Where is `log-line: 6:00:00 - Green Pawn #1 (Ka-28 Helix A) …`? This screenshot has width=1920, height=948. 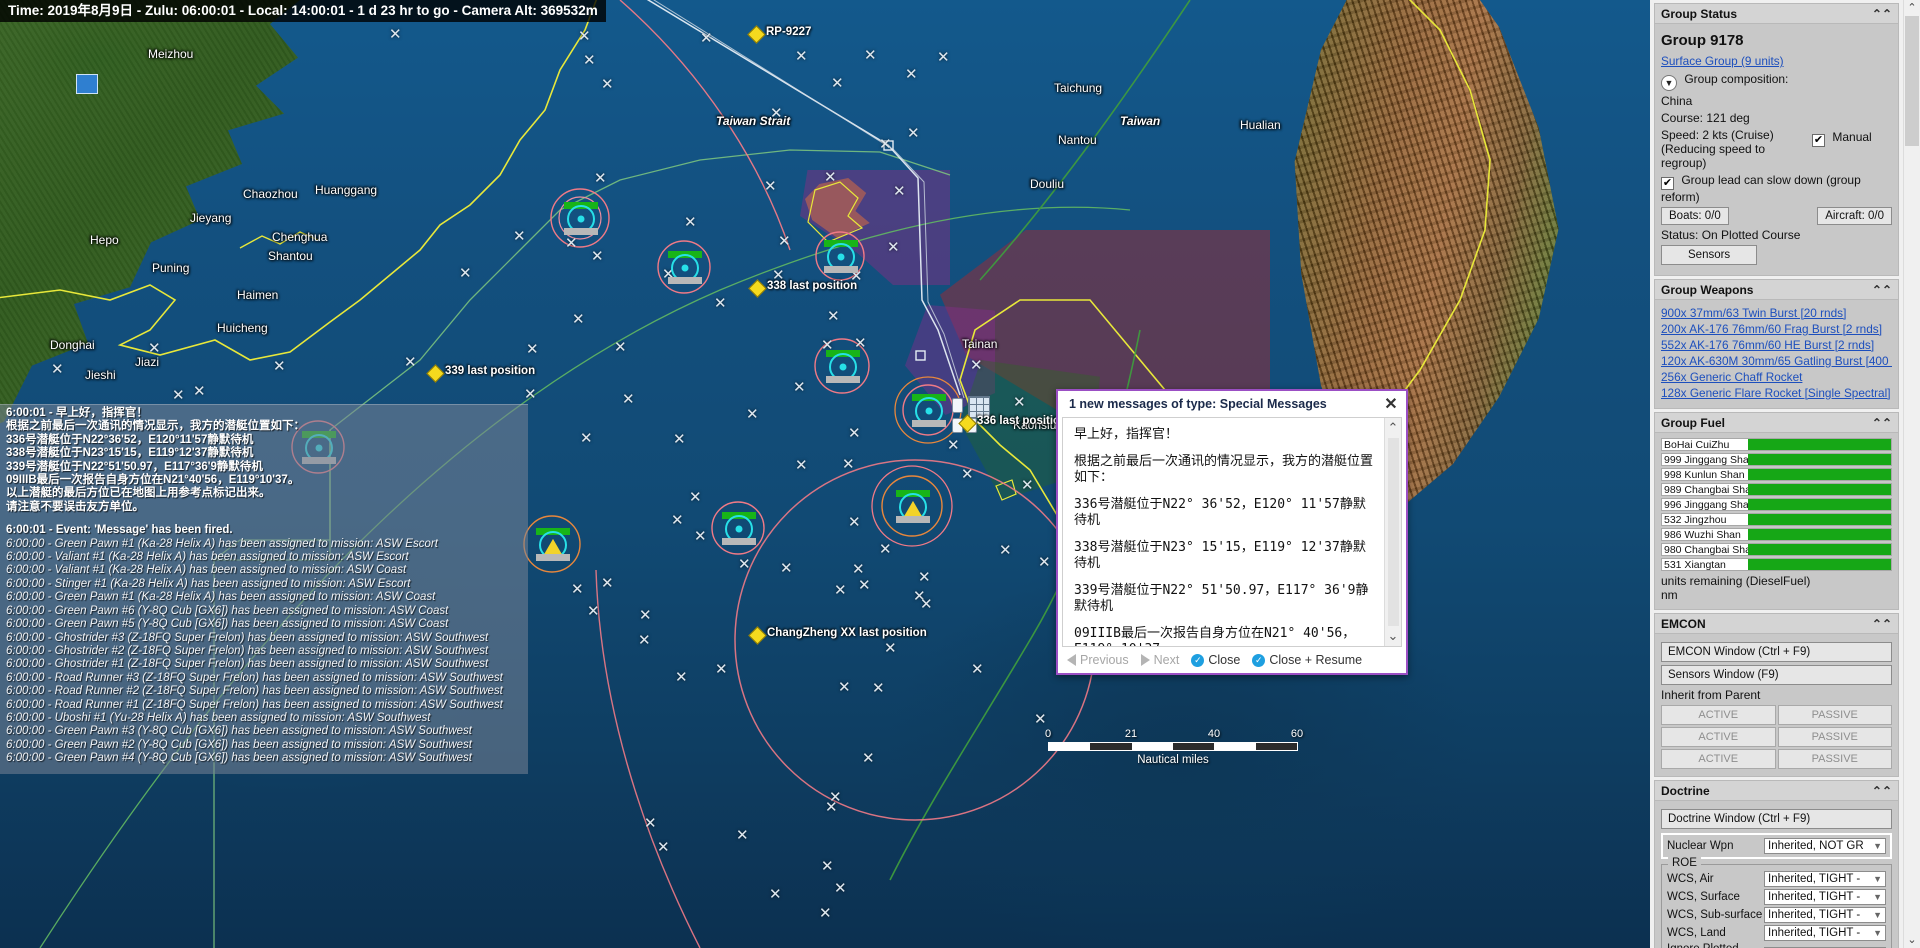
log-line: 6:00:00 - Green Pawn #1 (Ka-28 Helix A) … is located at coordinates (222, 543).